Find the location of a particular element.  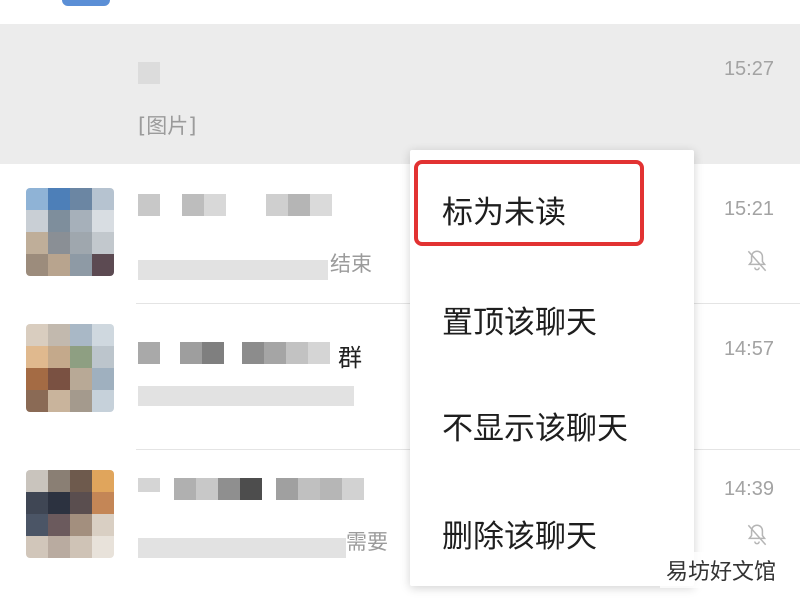

chat-time: 14:39 is located at coordinates (748, 489).